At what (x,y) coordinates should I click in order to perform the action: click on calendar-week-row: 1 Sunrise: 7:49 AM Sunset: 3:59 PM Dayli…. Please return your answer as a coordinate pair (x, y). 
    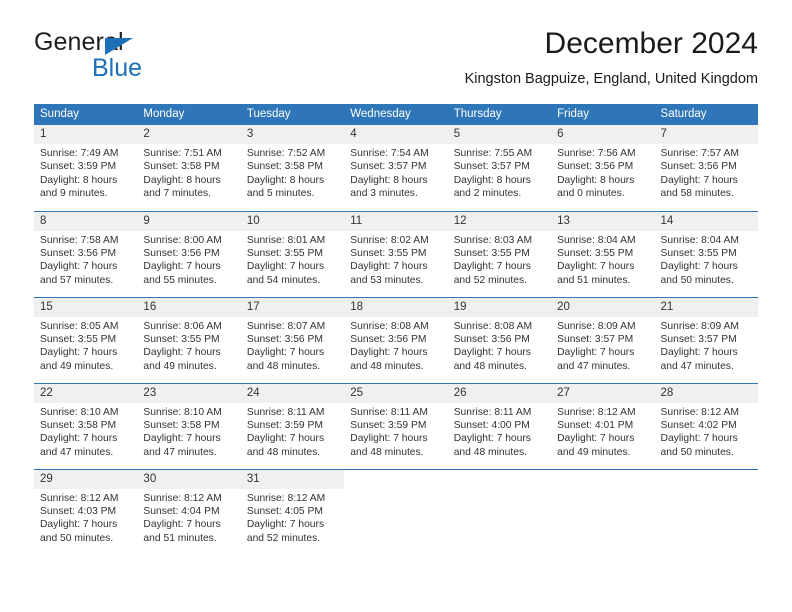
    Looking at the image, I should click on (396, 168).